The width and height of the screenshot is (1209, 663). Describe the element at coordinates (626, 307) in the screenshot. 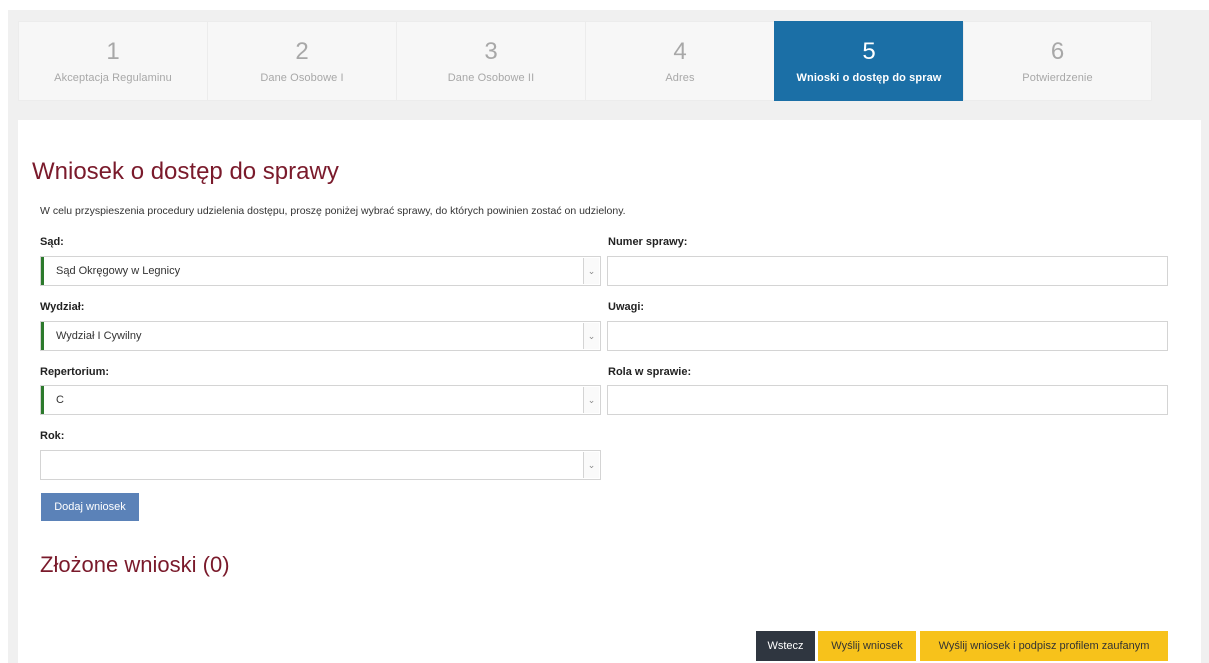

I see `uwagi-label: Uwagi:` at that location.